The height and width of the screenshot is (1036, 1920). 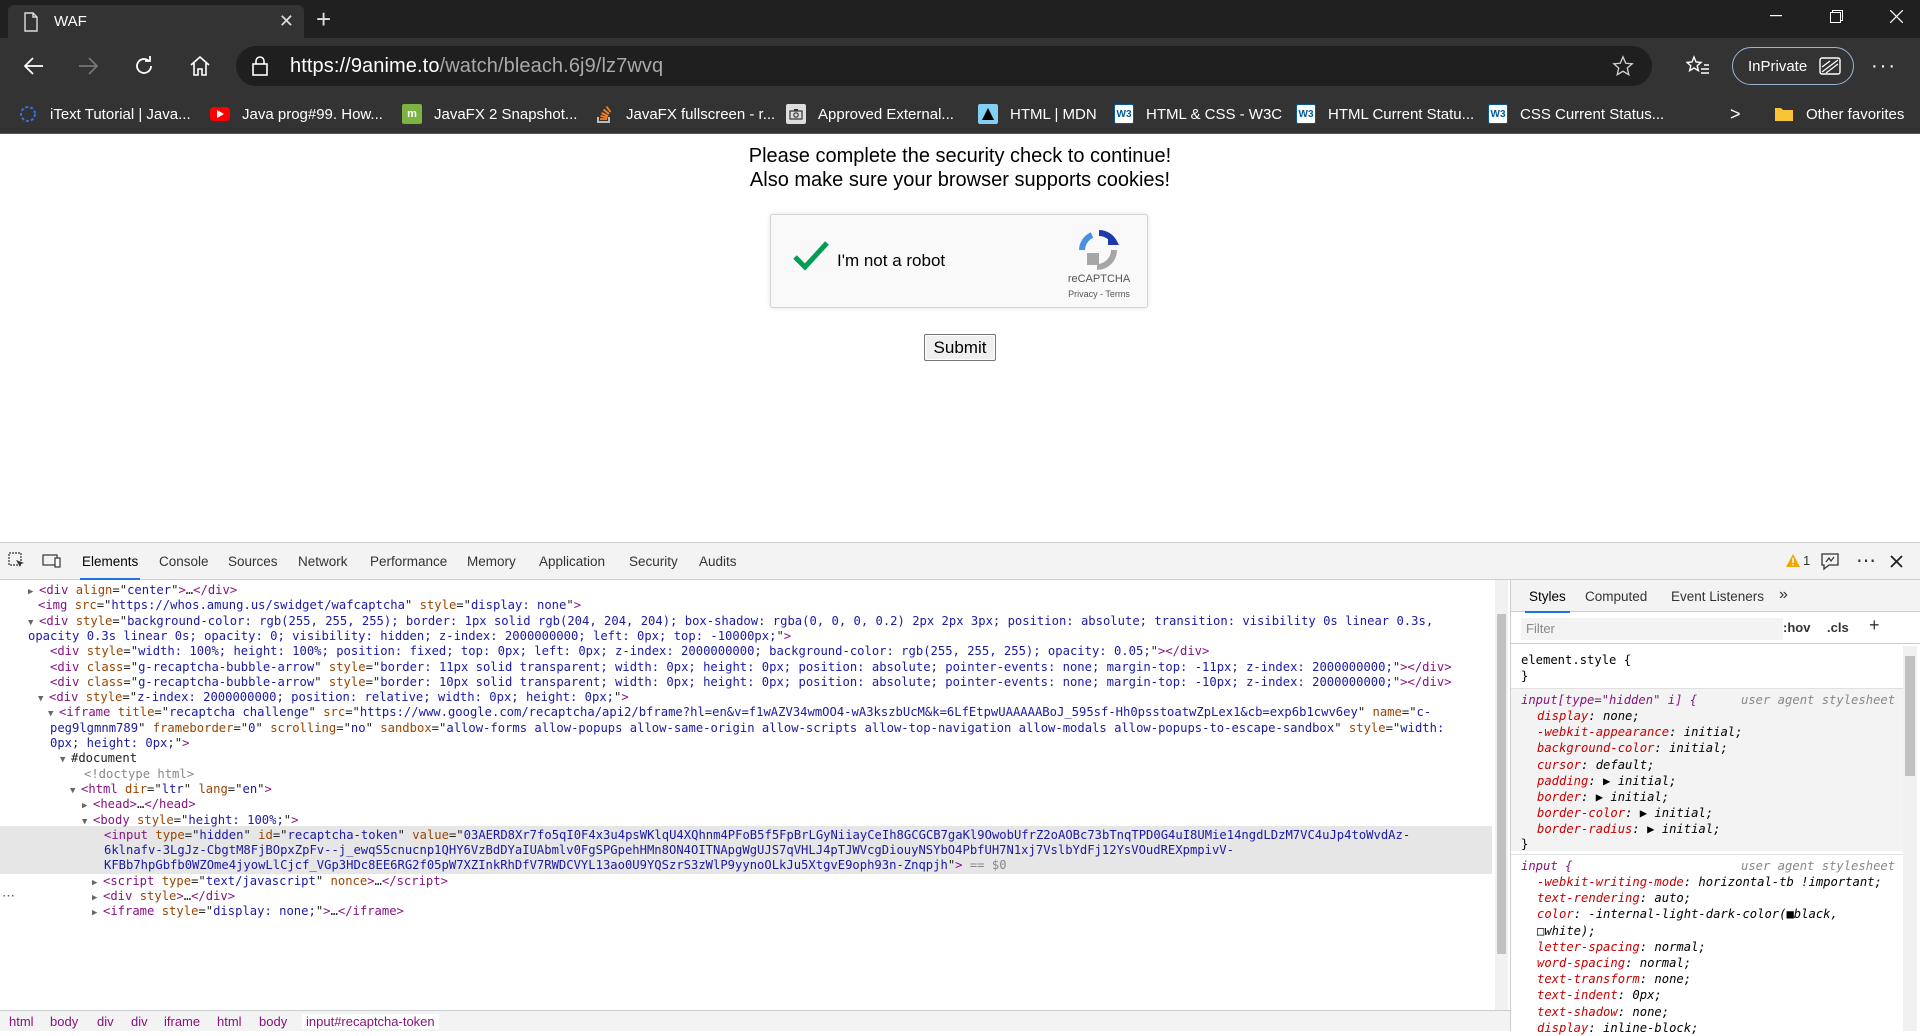 What do you see at coordinates (1910, 838) in the screenshot?
I see `styles-scrollbar` at bounding box center [1910, 838].